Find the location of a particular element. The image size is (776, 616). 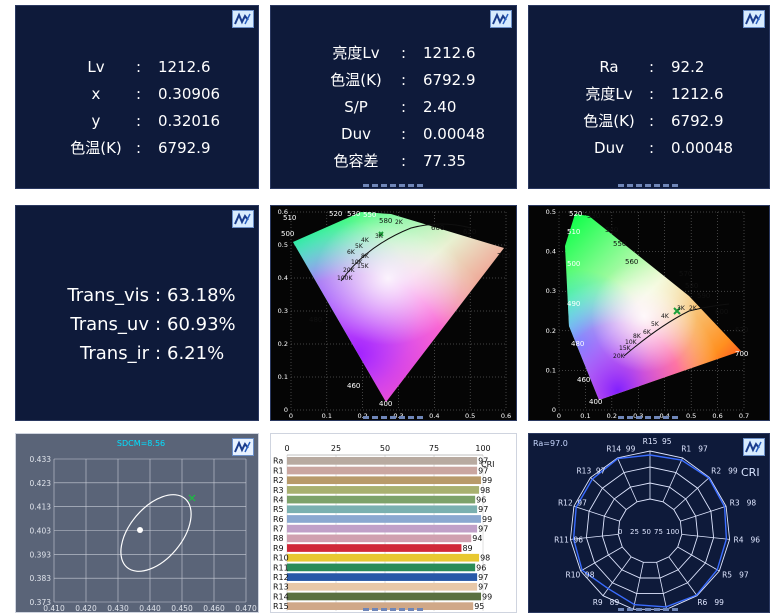

x-tick-label: 0.460 is located at coordinates (214, 608).